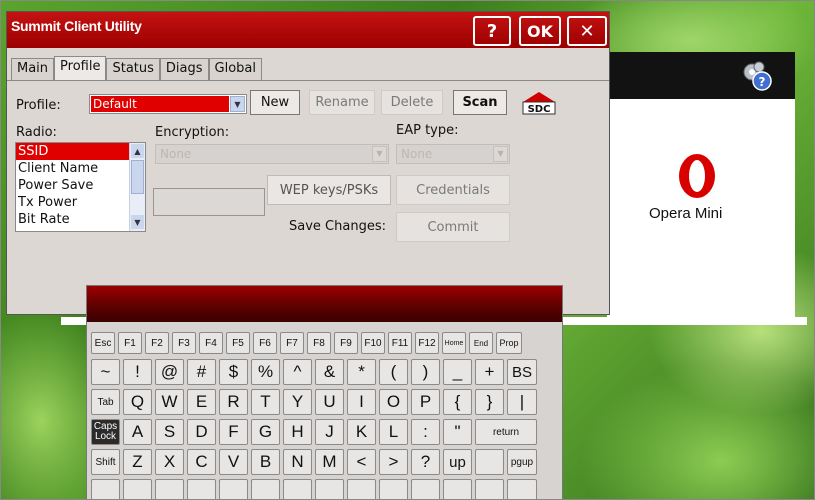  Describe the element at coordinates (457, 372) in the screenshot. I see `key-underscore: _` at that location.